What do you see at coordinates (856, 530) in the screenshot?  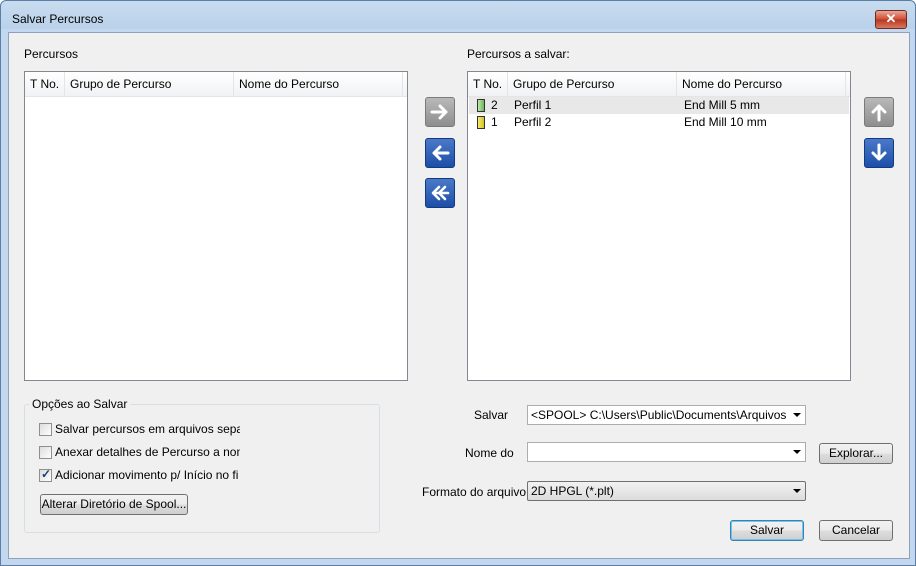 I see `cancel-button: Cancelar` at bounding box center [856, 530].